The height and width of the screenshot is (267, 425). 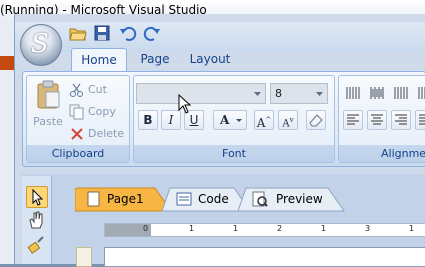 I want to click on font-name-combobox, so click(x=201, y=93).